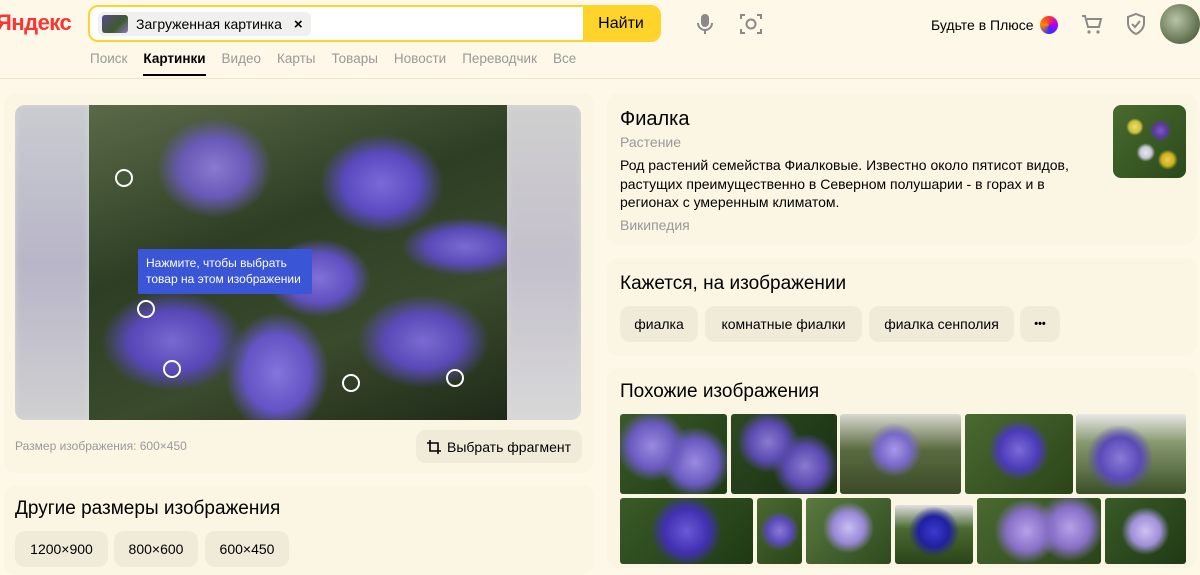  What do you see at coordinates (148, 508) in the screenshot?
I see `other-sizes-title: Другие размеры изображения` at bounding box center [148, 508].